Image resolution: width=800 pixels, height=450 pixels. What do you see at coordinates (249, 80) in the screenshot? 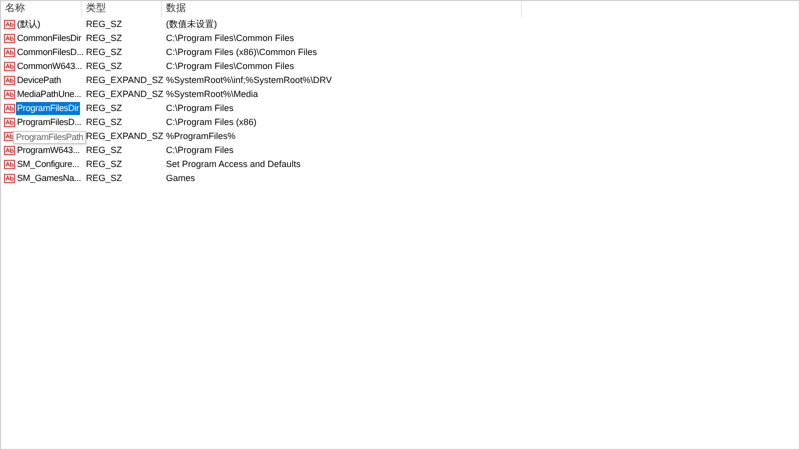
I see `value-data: %SystemRoot%\inf;%SystemRoot%\DRV` at bounding box center [249, 80].